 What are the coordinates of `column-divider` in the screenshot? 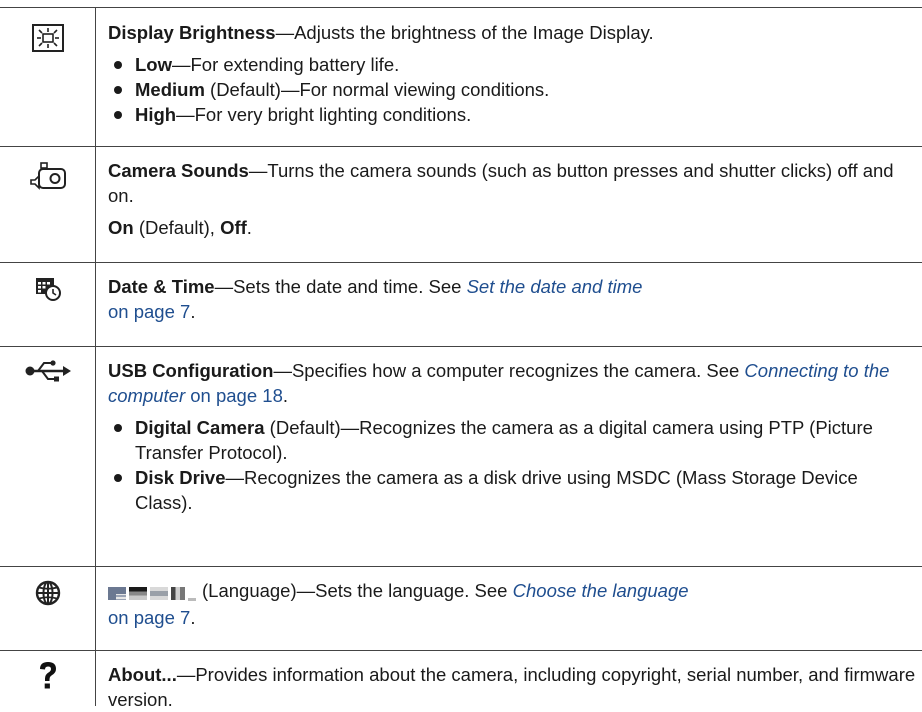 It's located at (95, 356).